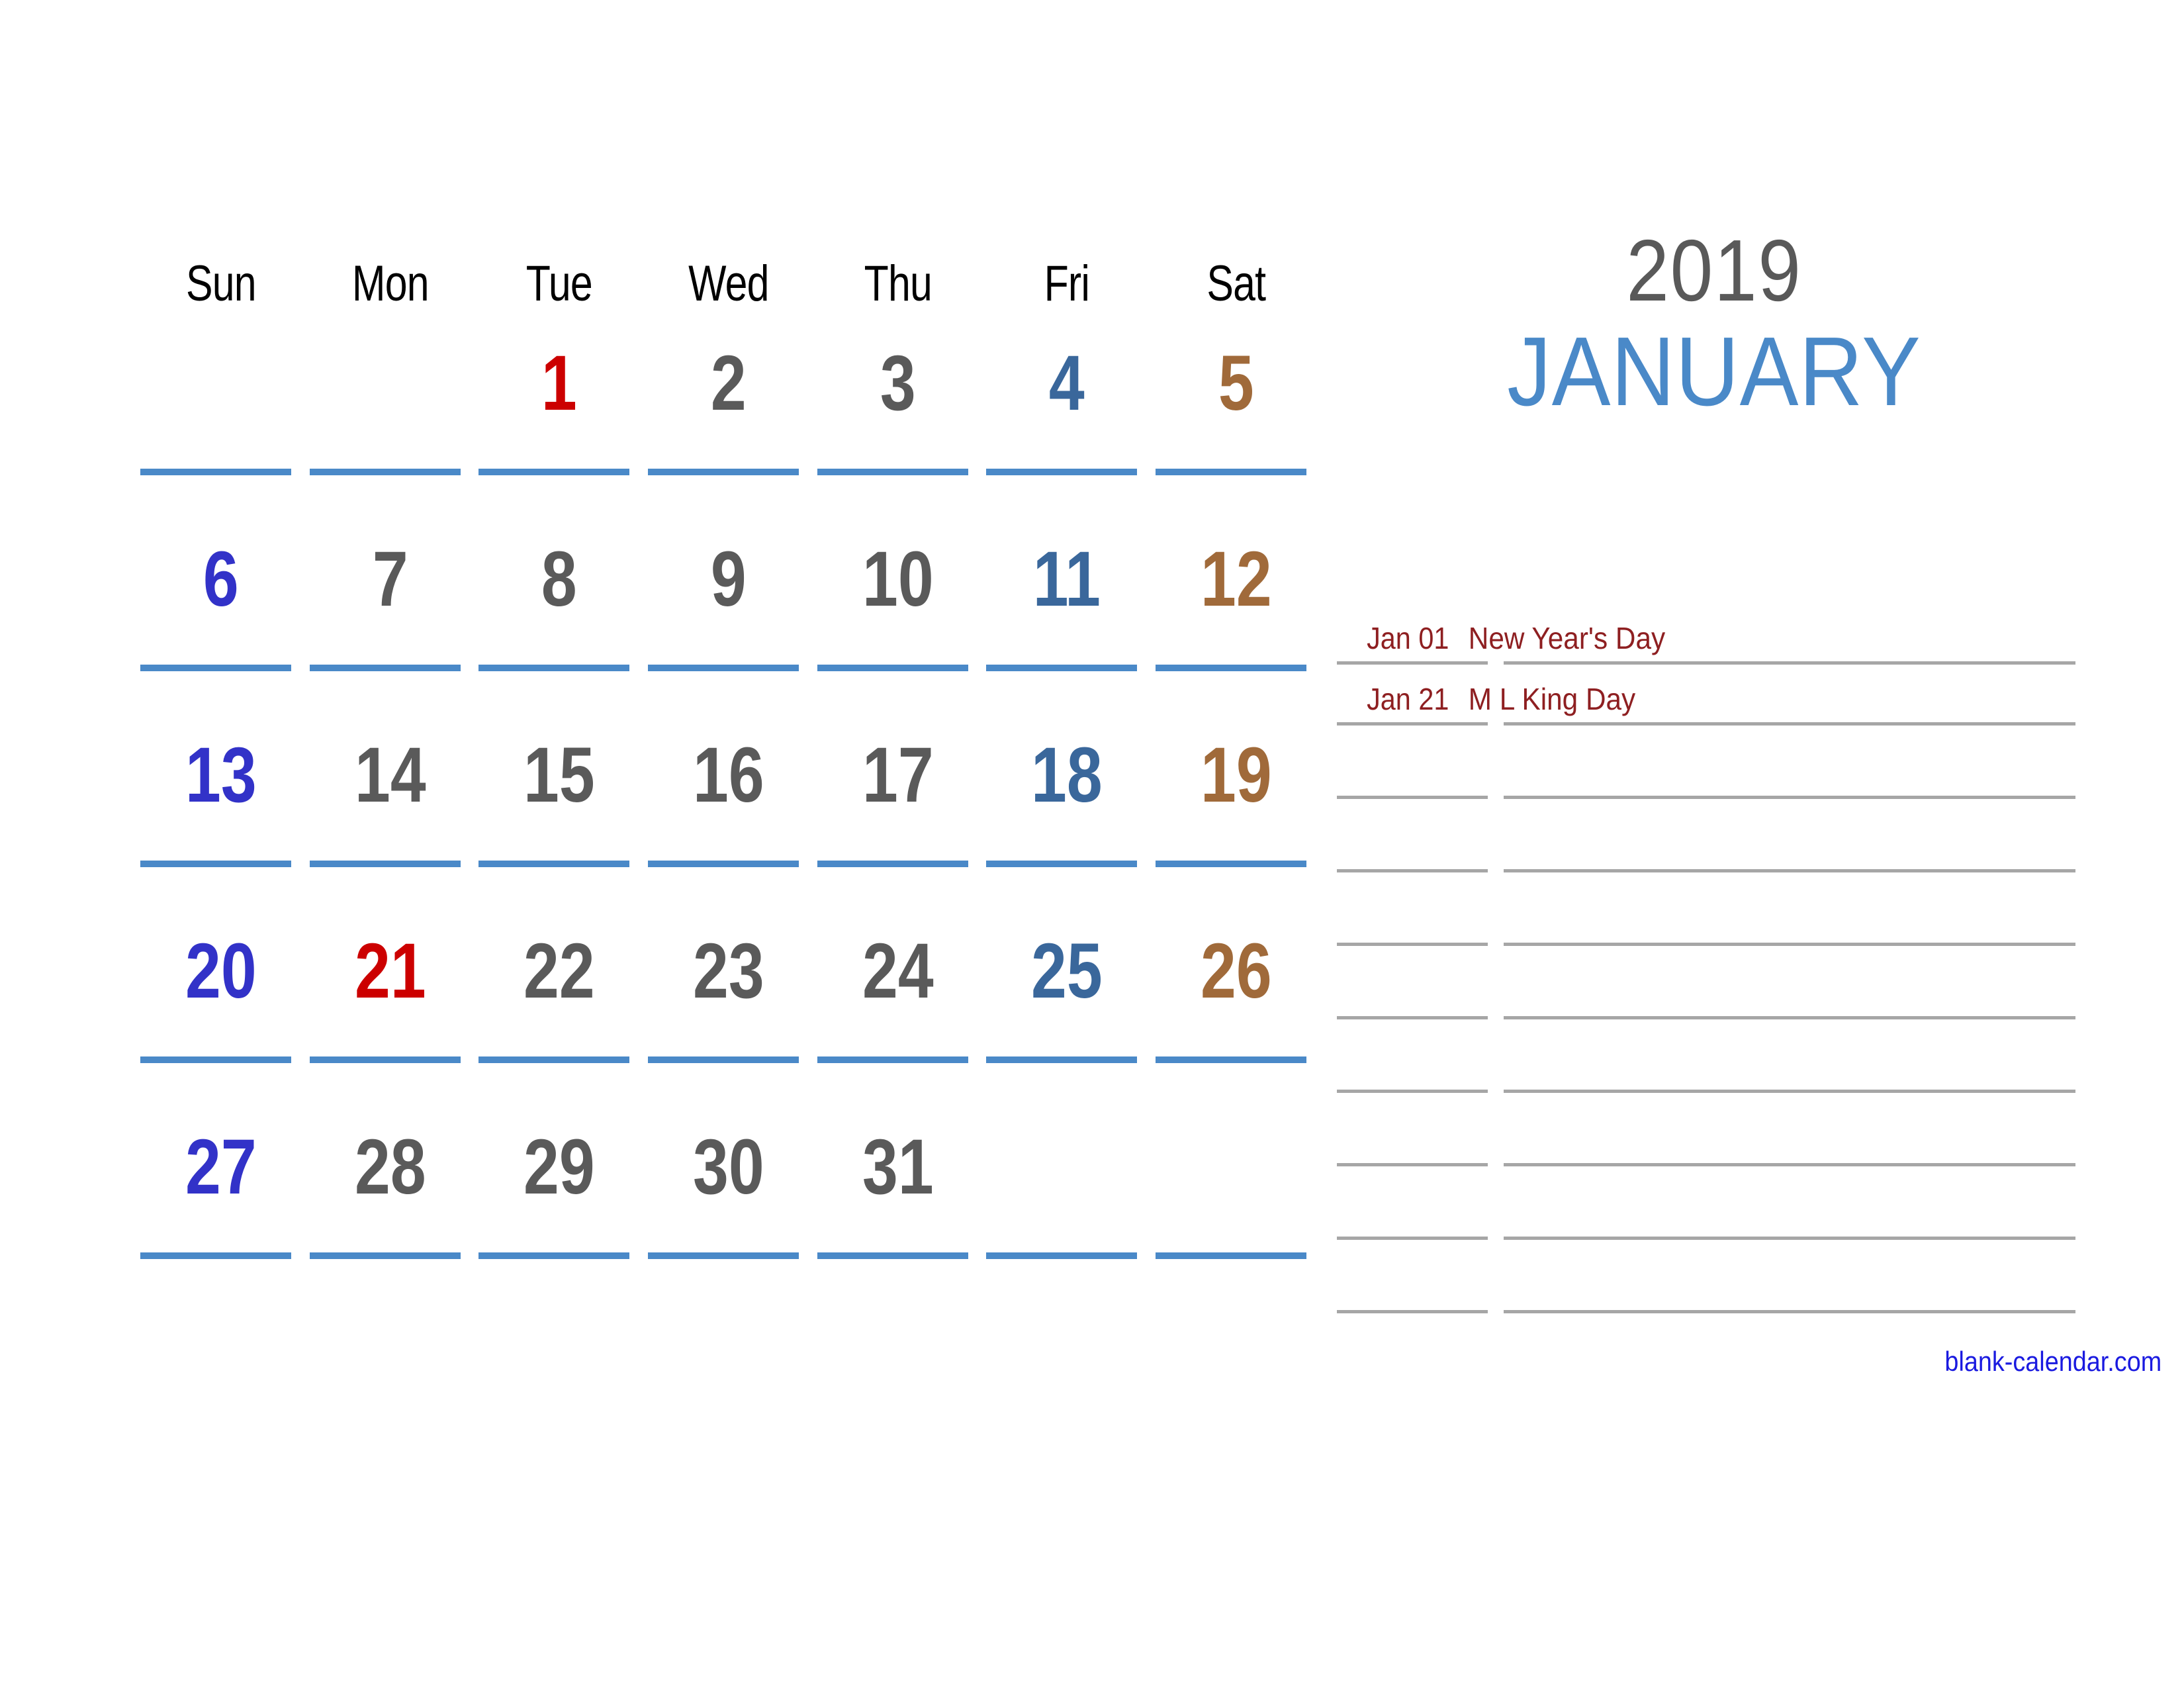  I want to click on weekday-header-mon: Mon, so click(390, 284).